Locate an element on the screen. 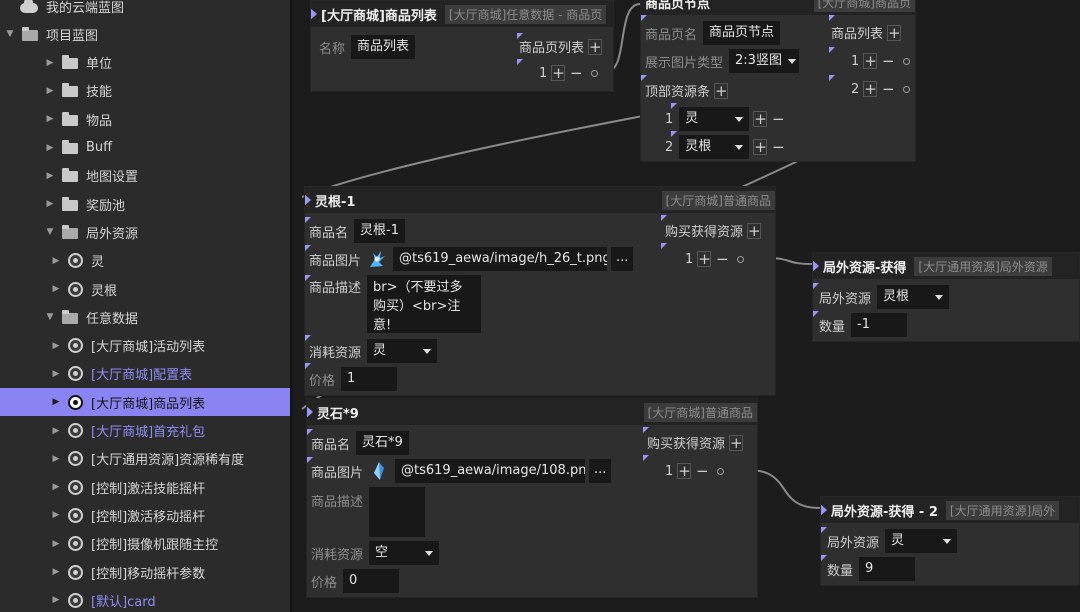 This screenshot has height=612, width=1080. goods-desc-field is located at coordinates (397, 512).